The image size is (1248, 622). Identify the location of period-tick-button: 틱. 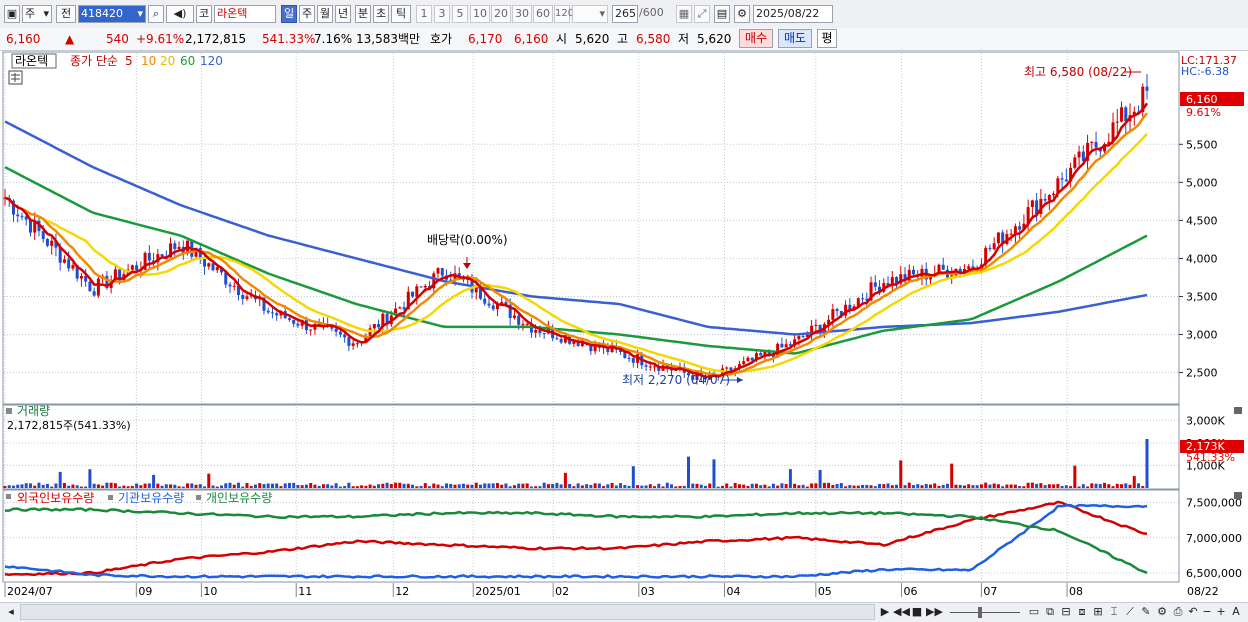
(401, 14).